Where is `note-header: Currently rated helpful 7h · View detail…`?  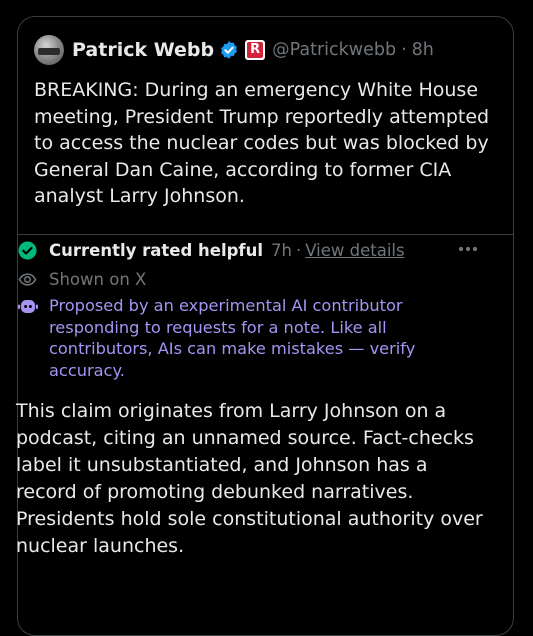 note-header: Currently rated helpful 7h · View detail… is located at coordinates (211, 250).